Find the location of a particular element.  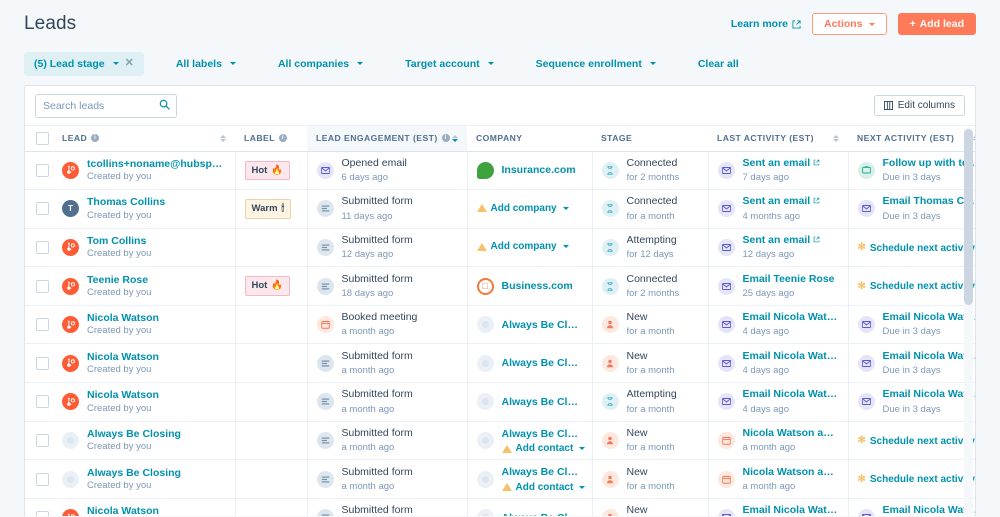

company-name: Insurance.com is located at coordinates (539, 170).